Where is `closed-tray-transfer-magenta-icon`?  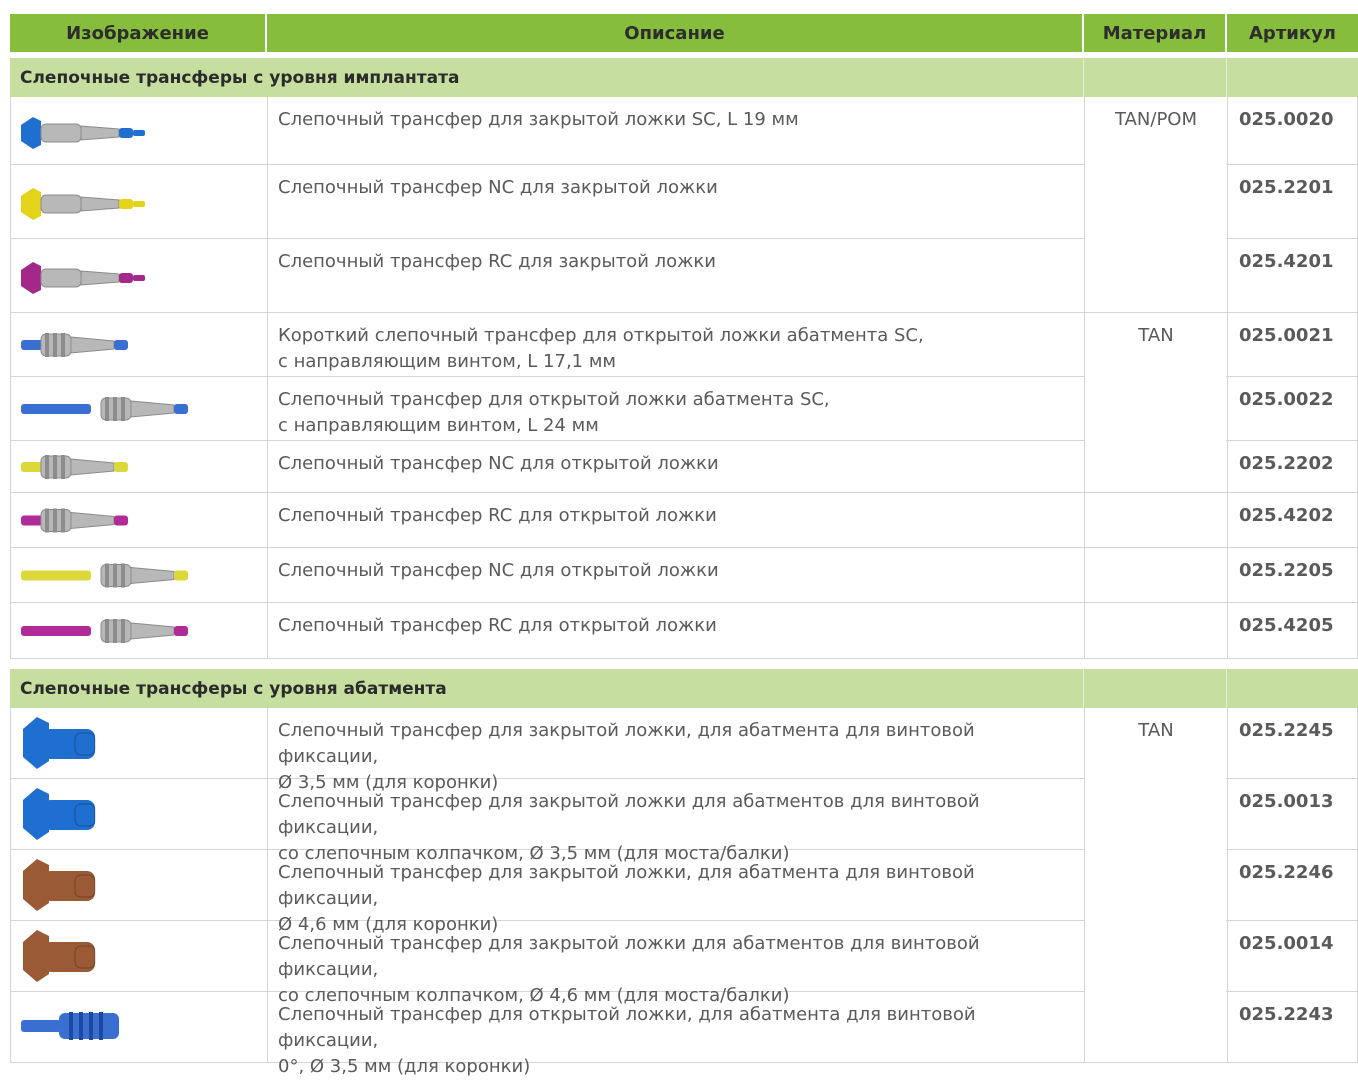 closed-tray-transfer-magenta-icon is located at coordinates (83, 277).